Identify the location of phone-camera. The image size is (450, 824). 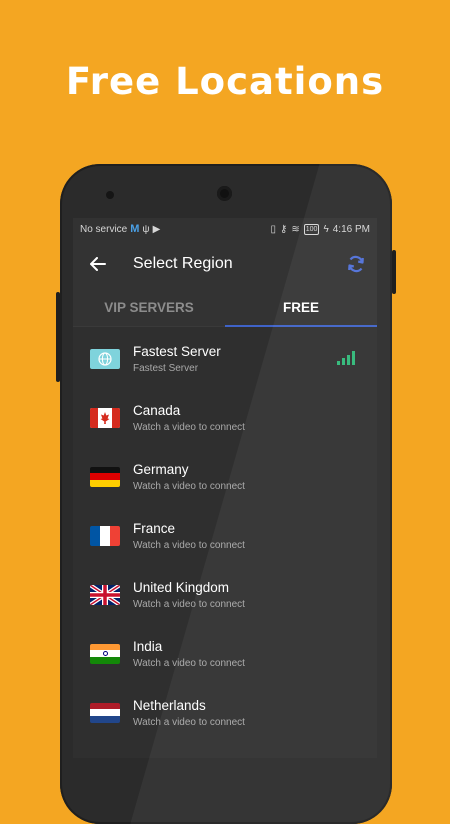
(224, 193).